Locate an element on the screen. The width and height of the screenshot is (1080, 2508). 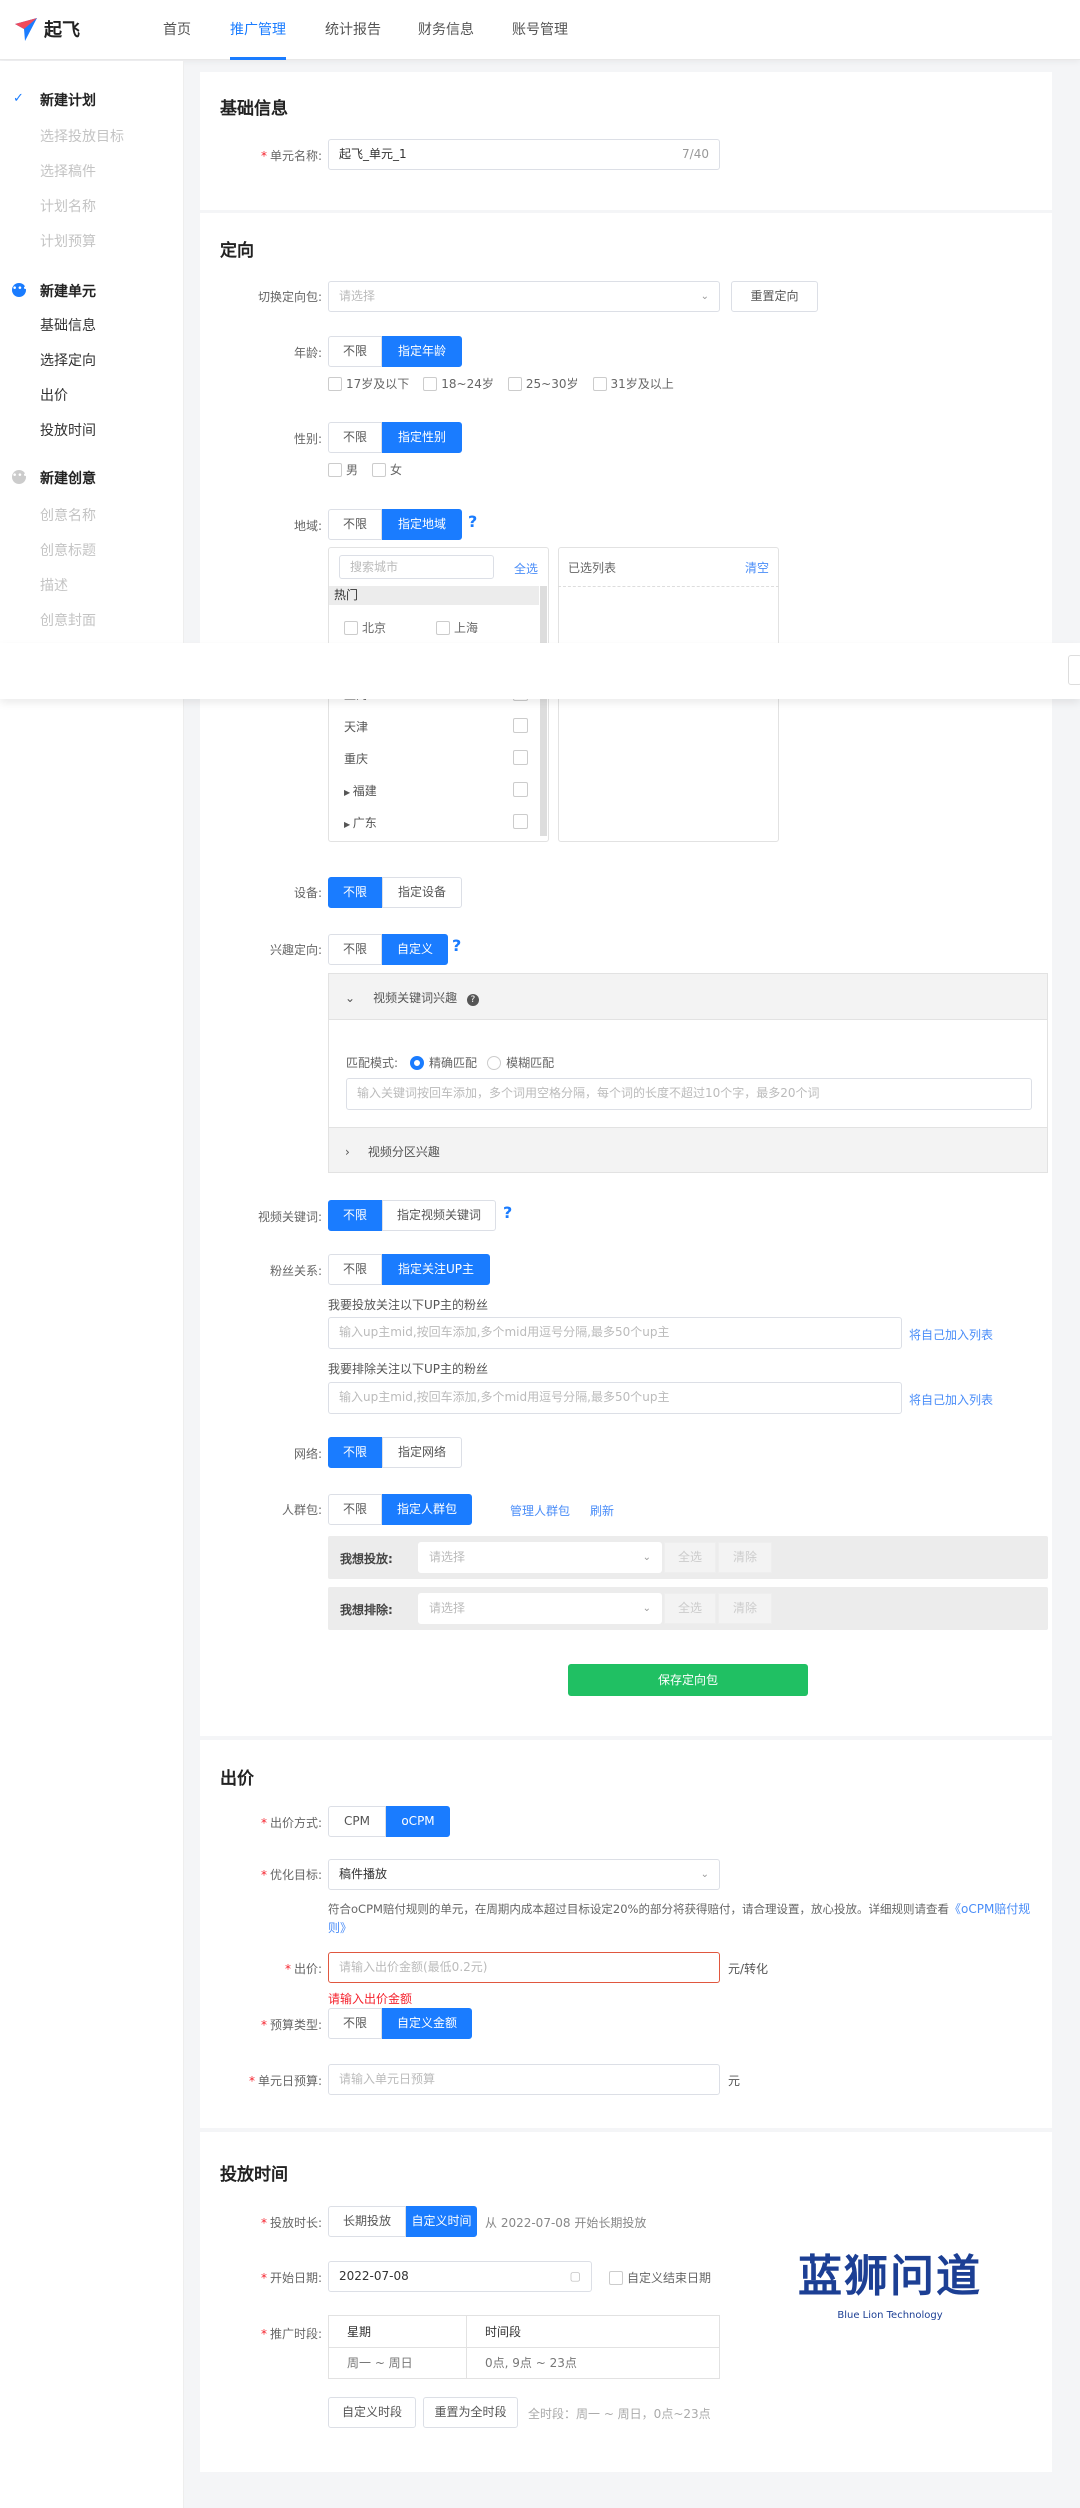
step-new-unit: 新建单元 is located at coordinates (68, 291).